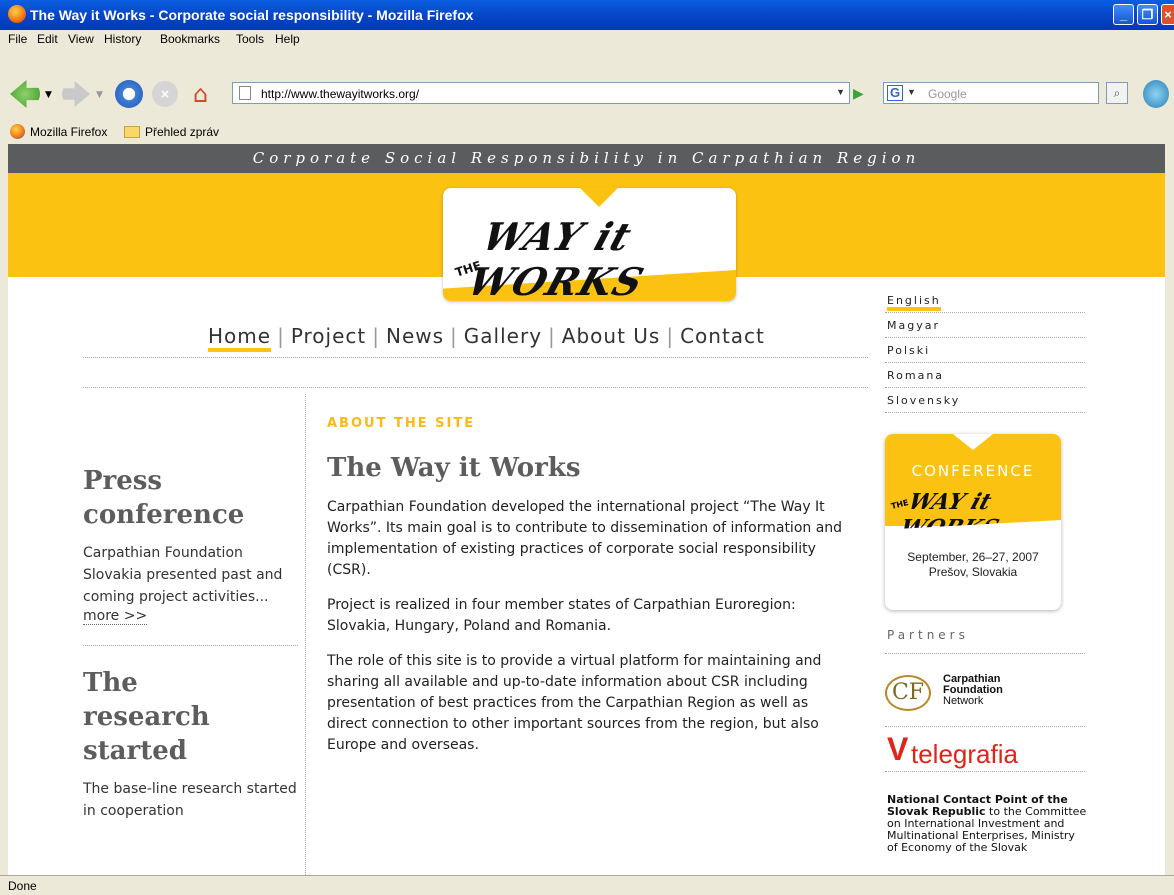  Describe the element at coordinates (985, 375) in the screenshot. I see `lang-romana: Romana` at that location.